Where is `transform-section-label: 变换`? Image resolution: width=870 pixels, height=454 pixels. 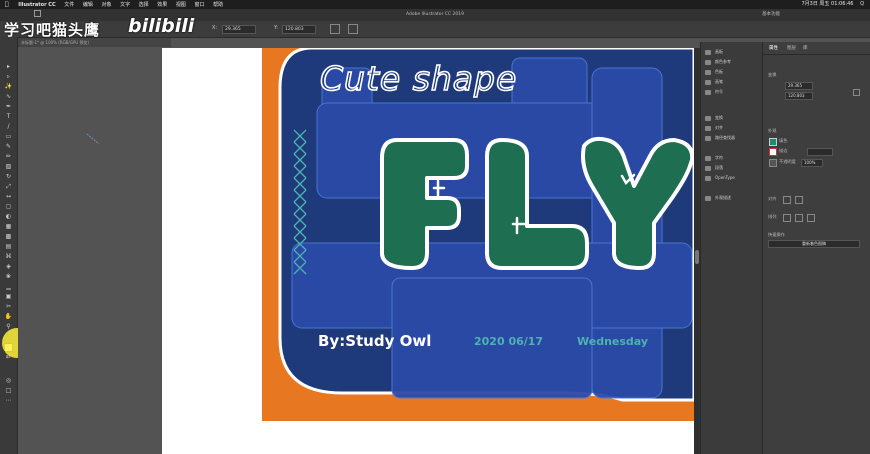 transform-section-label: 变换 is located at coordinates (772, 74).